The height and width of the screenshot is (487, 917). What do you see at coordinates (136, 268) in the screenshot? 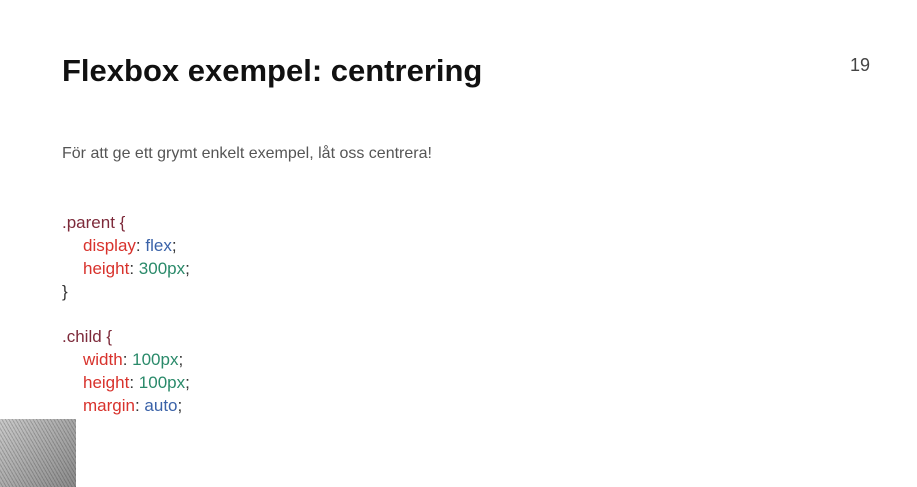
I see `code-decl: height: 300px;` at bounding box center [136, 268].